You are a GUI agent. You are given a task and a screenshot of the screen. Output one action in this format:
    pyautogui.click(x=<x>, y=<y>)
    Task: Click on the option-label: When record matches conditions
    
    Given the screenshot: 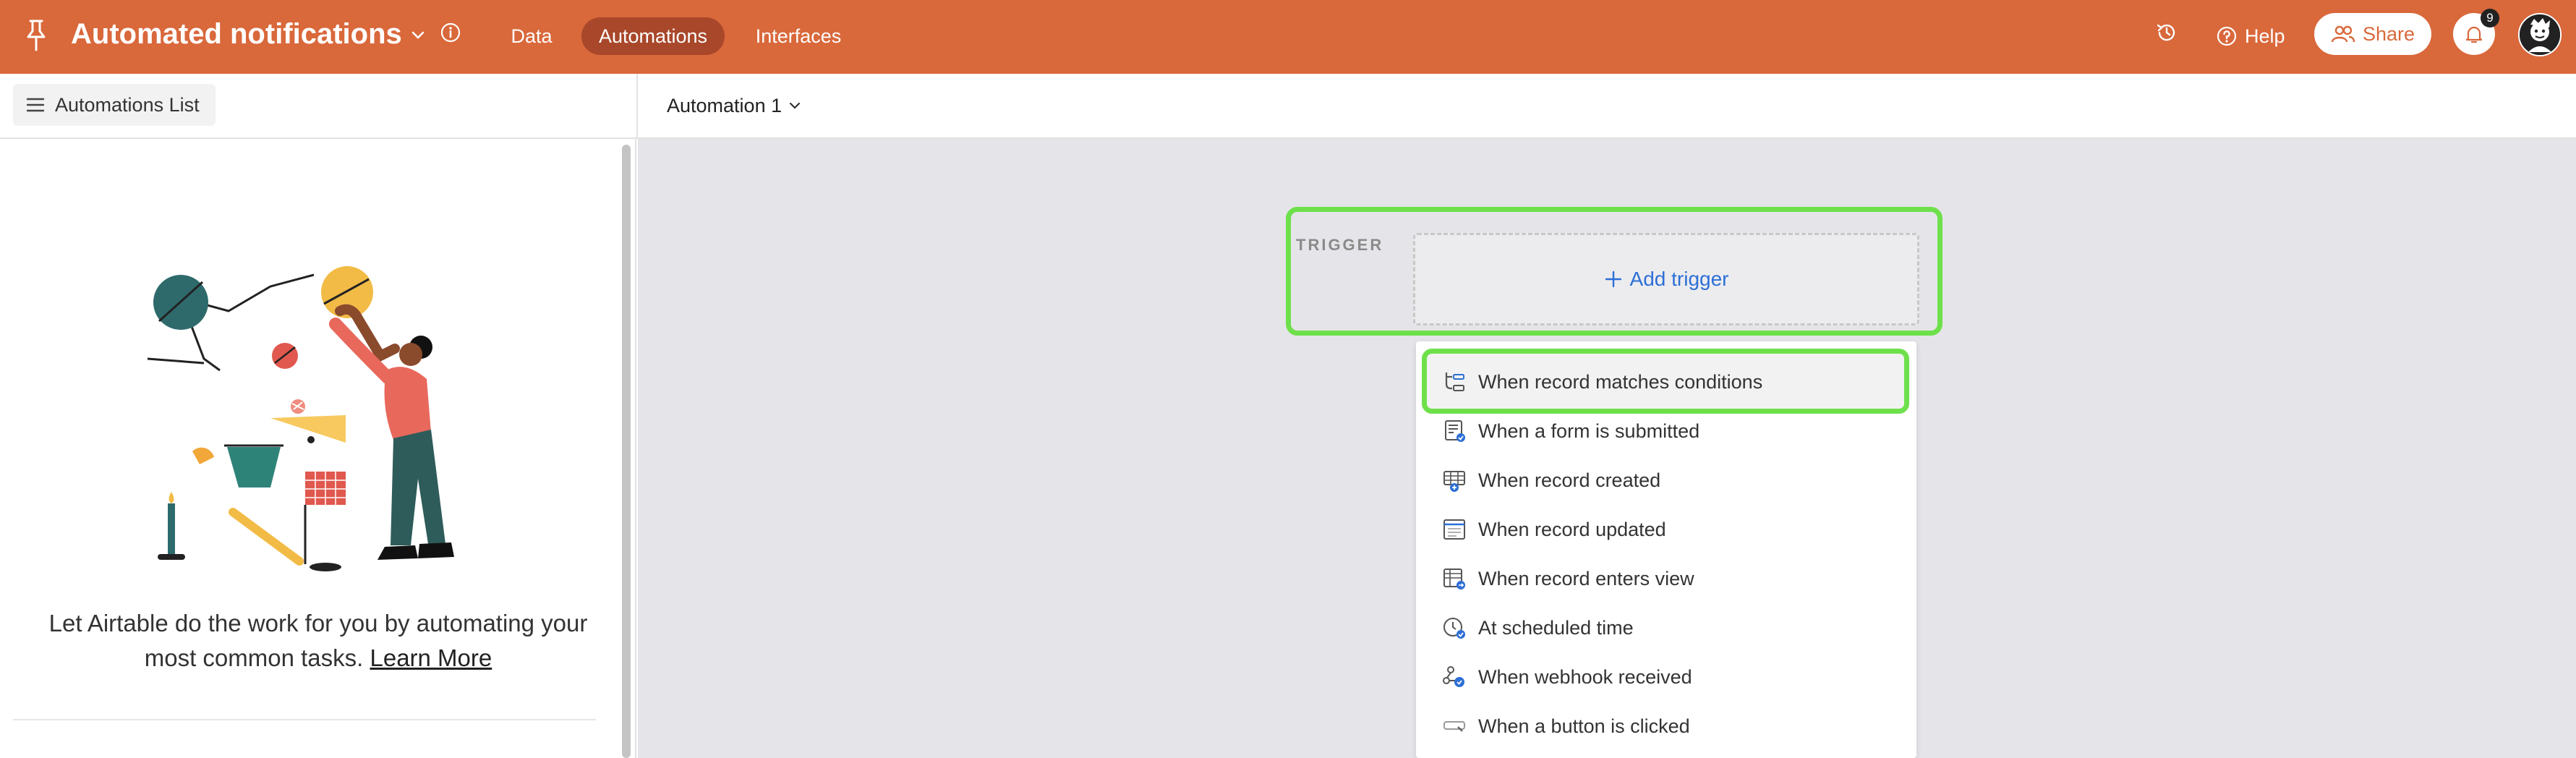 What is the action you would take?
    pyautogui.click(x=1620, y=381)
    